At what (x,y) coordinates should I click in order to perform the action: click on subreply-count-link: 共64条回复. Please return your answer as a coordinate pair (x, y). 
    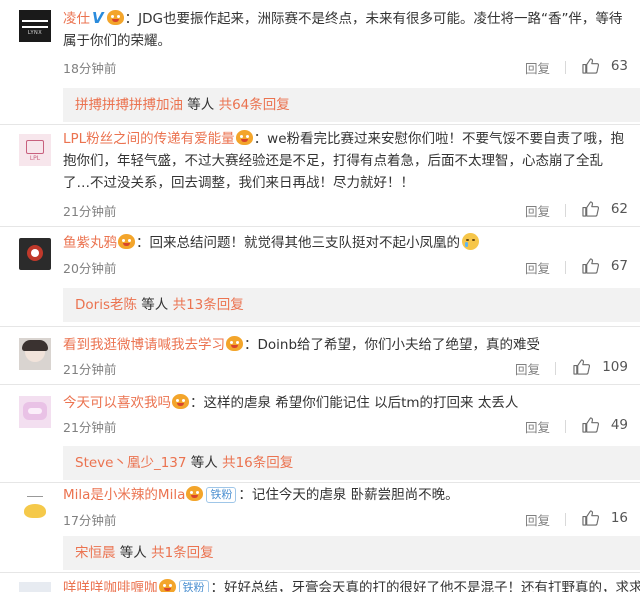
    Looking at the image, I should click on (254, 105).